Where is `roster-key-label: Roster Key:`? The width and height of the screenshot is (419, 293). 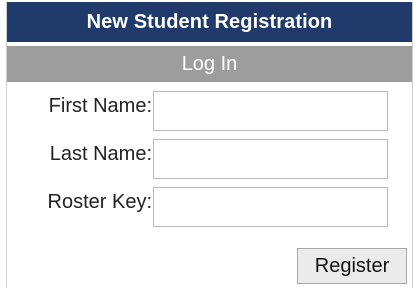
roster-key-label: Roster Key: is located at coordinates (99, 202).